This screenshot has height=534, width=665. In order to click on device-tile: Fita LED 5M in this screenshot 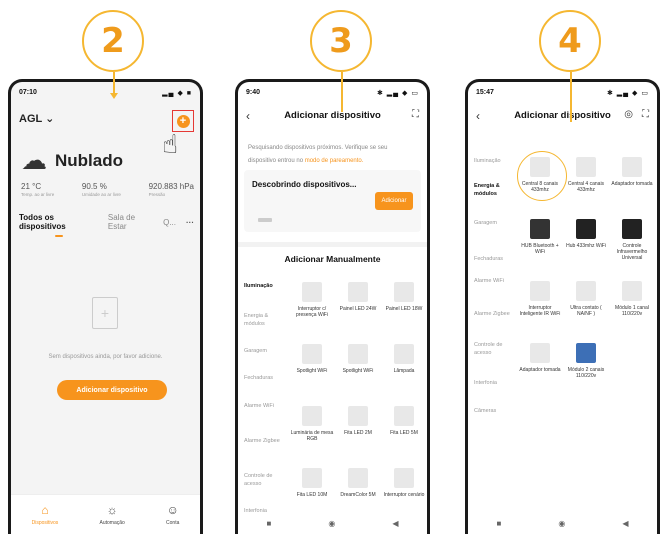, I will do `click(404, 421)`.